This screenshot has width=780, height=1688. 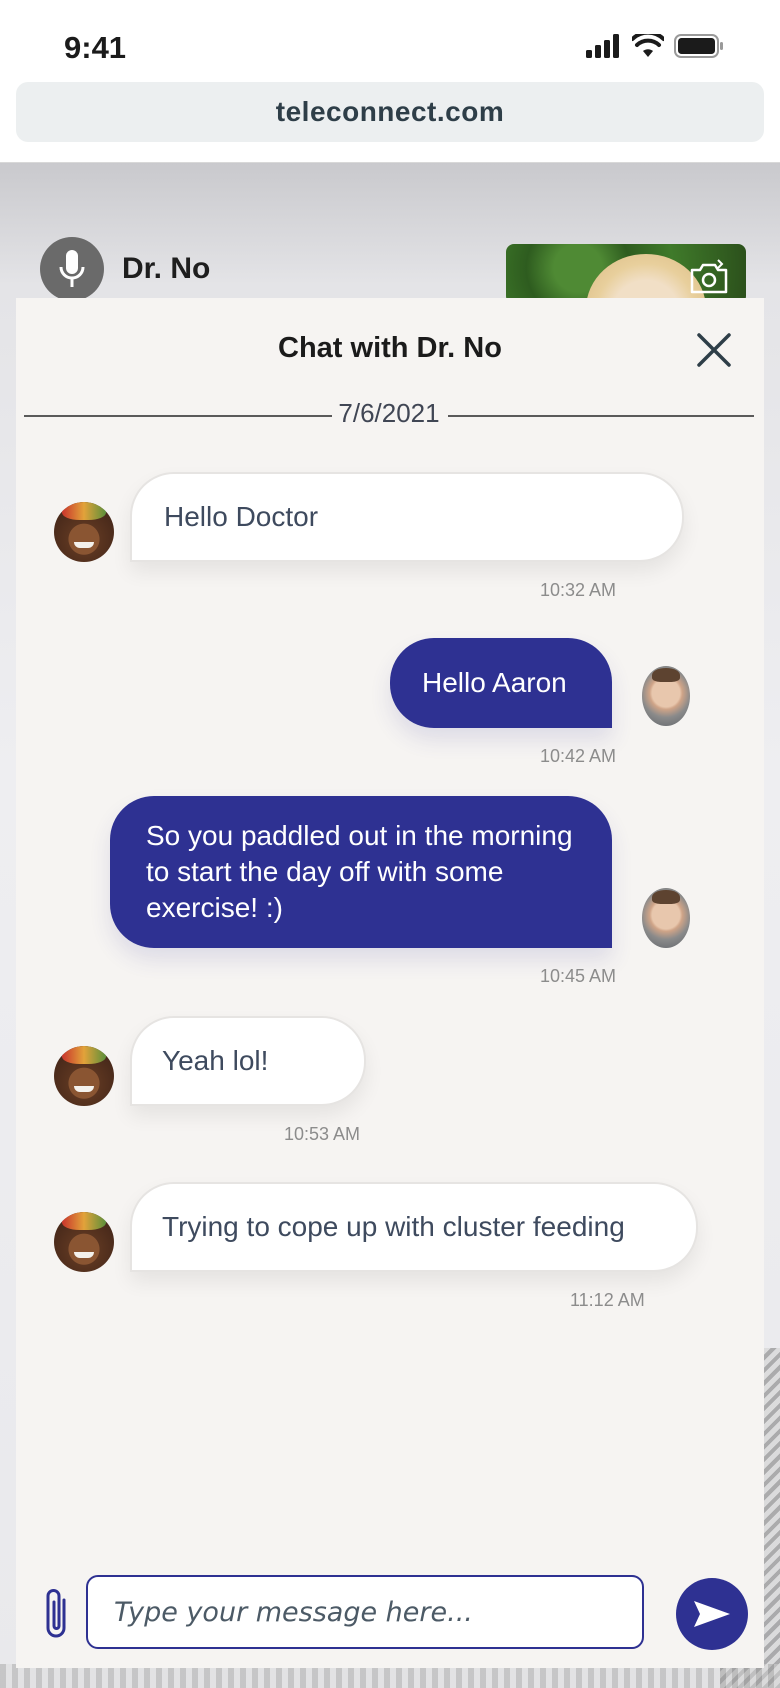 I want to click on message-bubble-outgoing: Hello Aaron, so click(x=501, y=683).